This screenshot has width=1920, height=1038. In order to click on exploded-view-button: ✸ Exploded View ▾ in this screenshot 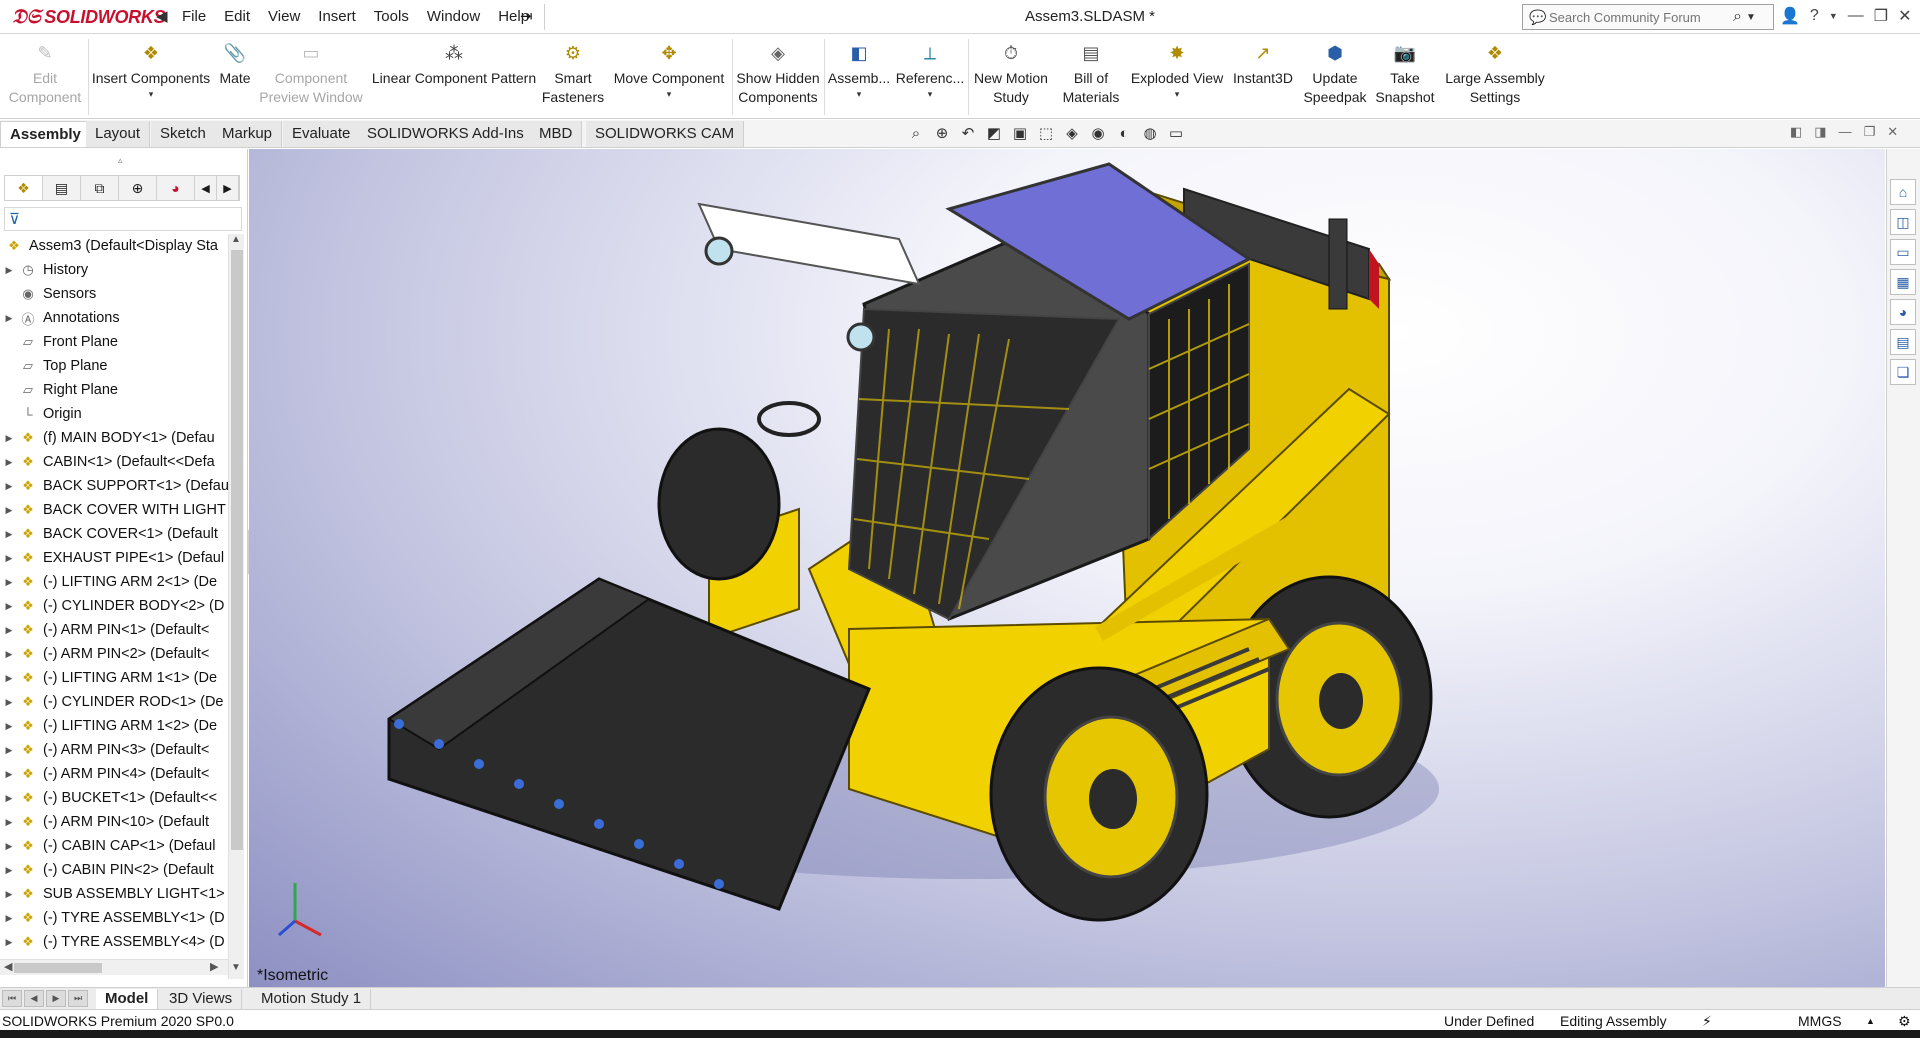, I will do `click(1177, 77)`.